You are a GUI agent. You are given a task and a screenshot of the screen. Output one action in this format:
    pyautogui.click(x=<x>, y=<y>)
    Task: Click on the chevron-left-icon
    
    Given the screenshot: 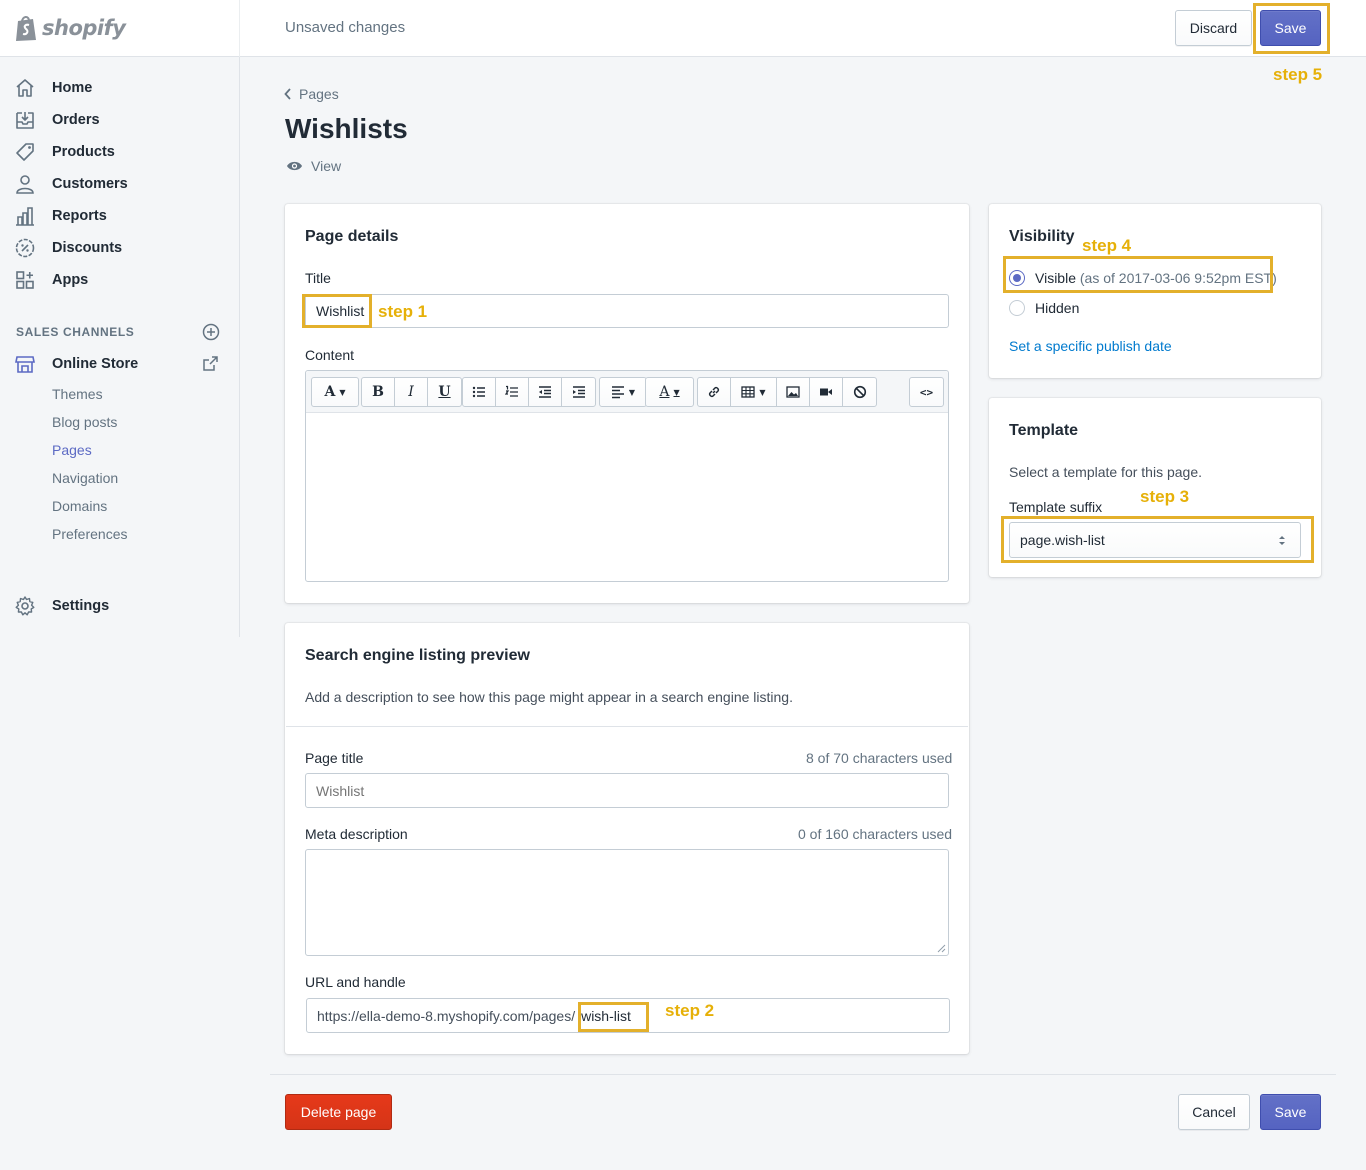 What is the action you would take?
    pyautogui.click(x=287, y=94)
    